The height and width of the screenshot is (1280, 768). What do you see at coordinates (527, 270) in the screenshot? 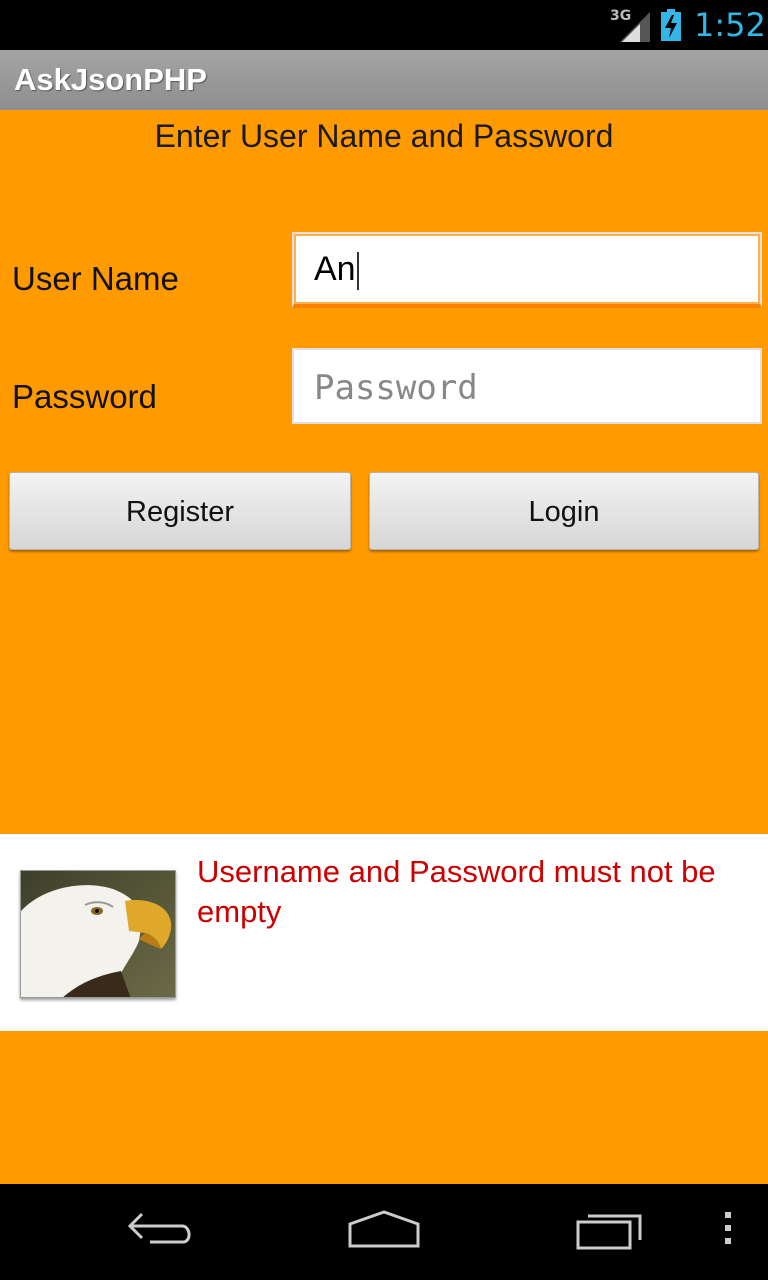
I see `username-input: An` at bounding box center [527, 270].